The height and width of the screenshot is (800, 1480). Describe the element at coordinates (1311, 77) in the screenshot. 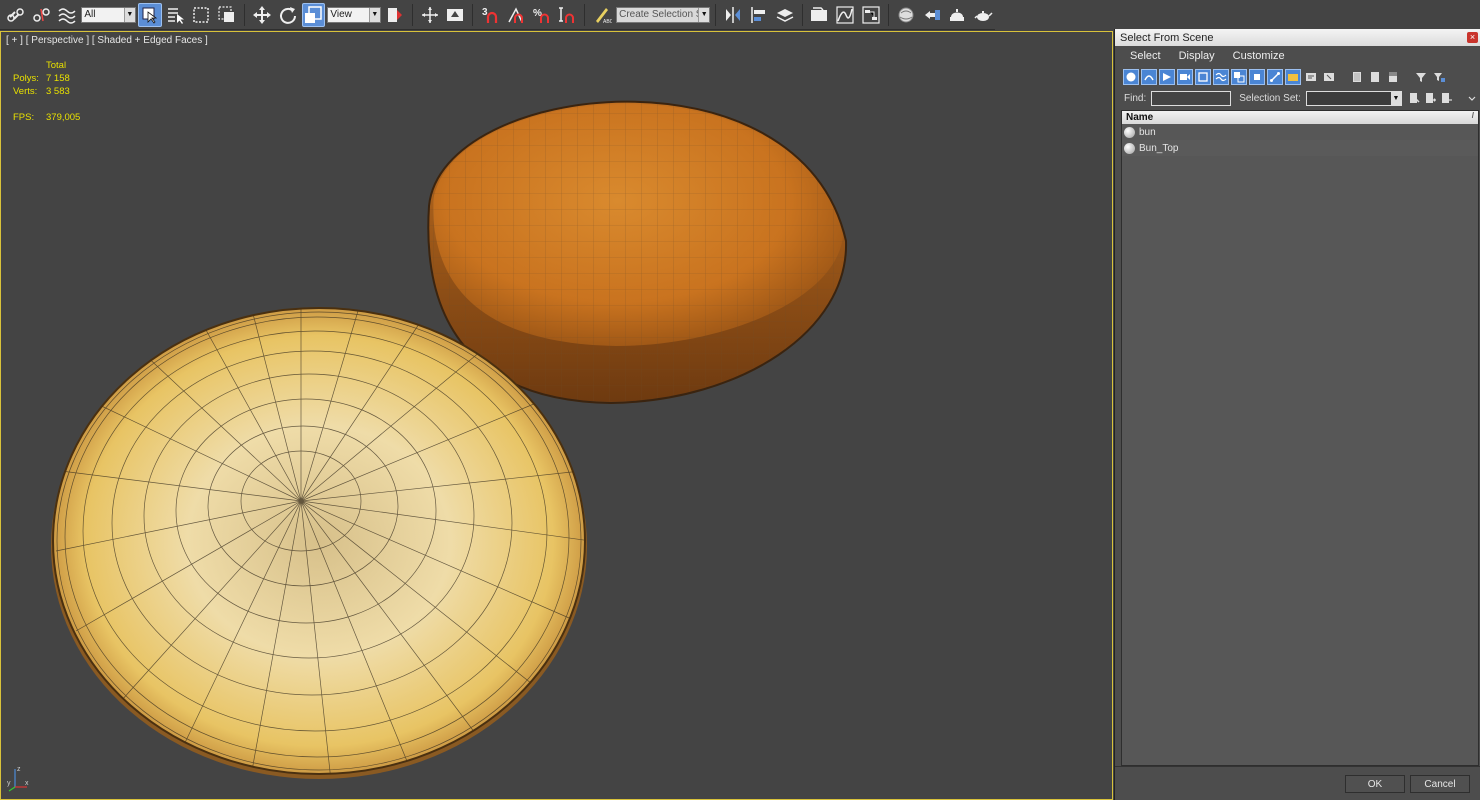

I see `frozen-filter-icon` at that location.